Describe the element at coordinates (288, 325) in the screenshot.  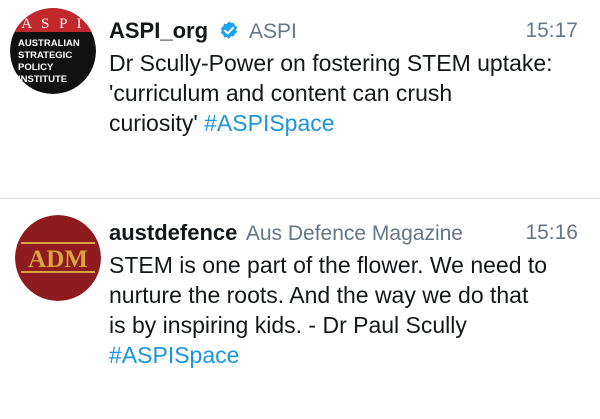
I see `tweet-text-line: is by inspiring kids. - Dr Paul Scully` at that location.